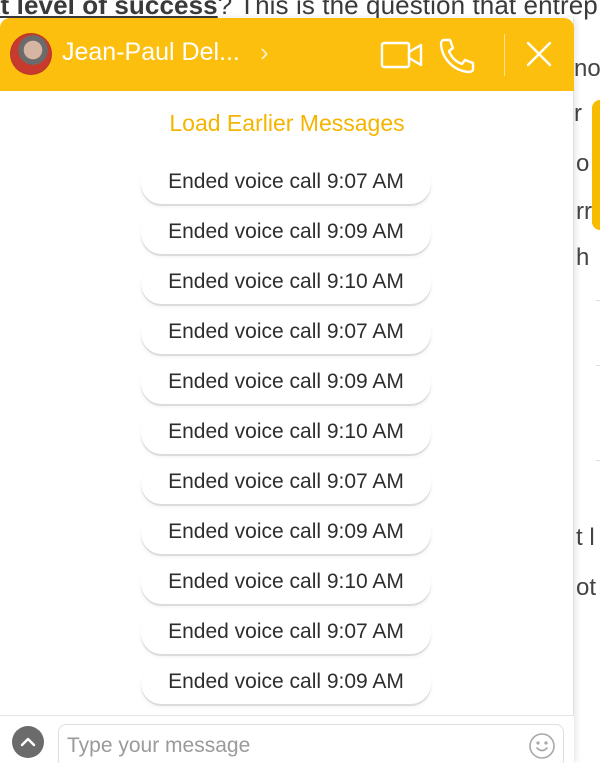 This screenshot has width=600, height=763. What do you see at coordinates (458, 55) in the screenshot?
I see `phone-icon` at bounding box center [458, 55].